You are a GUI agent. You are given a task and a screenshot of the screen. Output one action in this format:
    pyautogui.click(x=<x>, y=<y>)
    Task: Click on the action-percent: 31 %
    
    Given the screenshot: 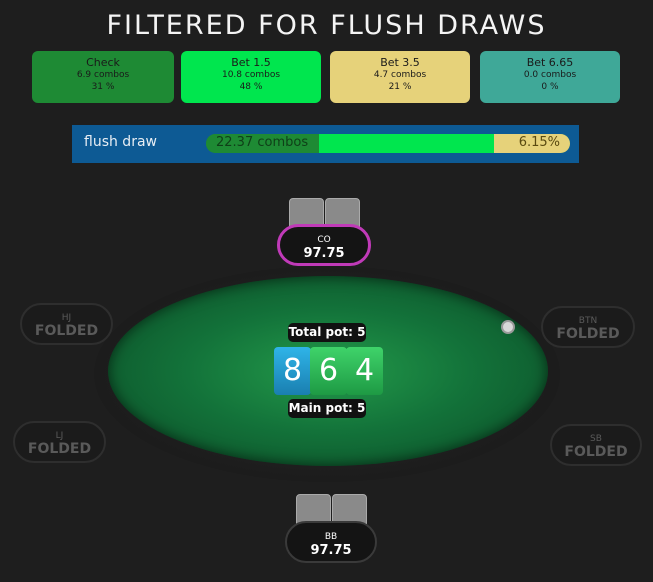 What is the action you would take?
    pyautogui.click(x=103, y=87)
    